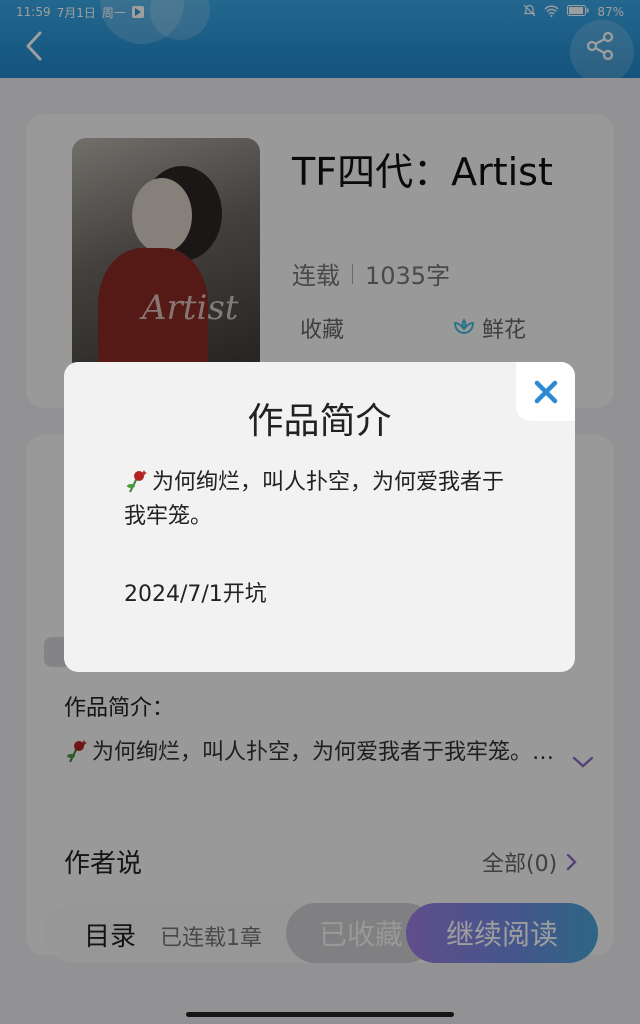  Describe the element at coordinates (137, 481) in the screenshot. I see `wilted-rose-icon` at that location.